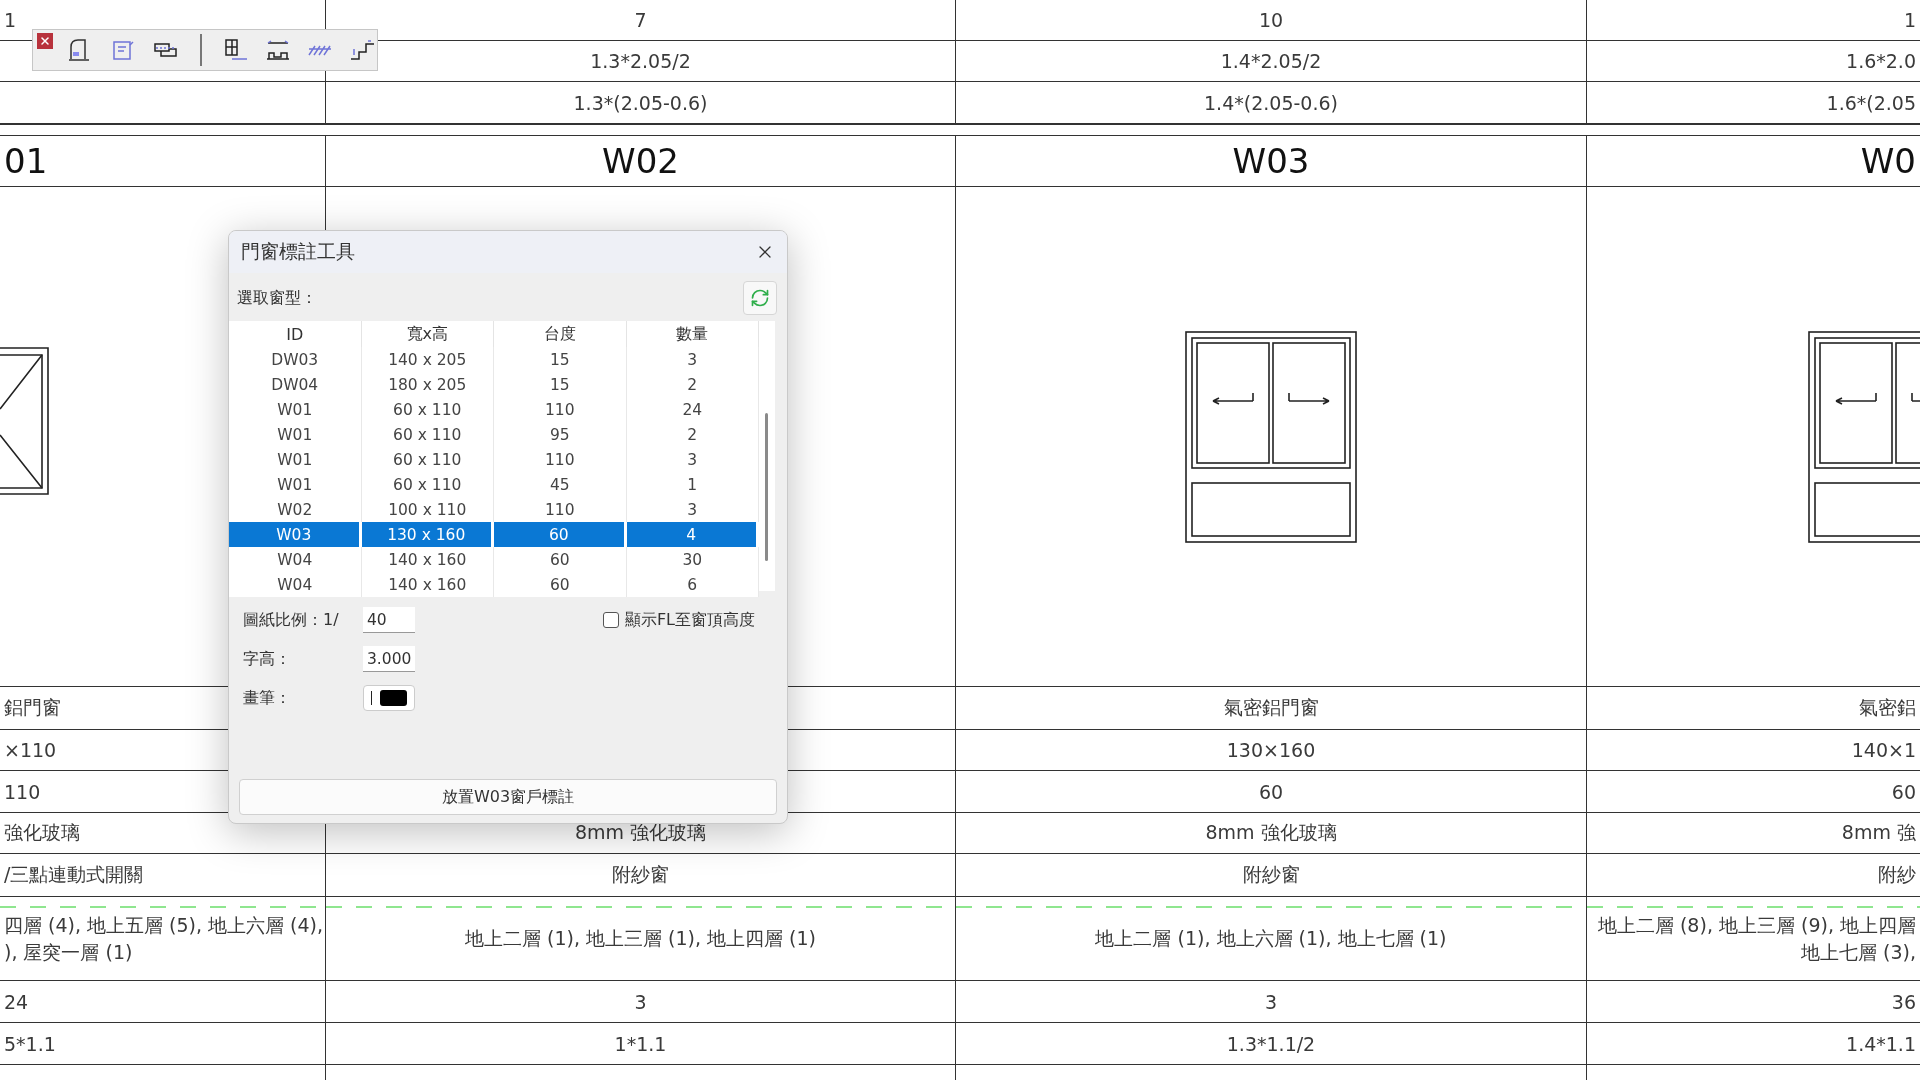 The height and width of the screenshot is (1080, 1920). Describe the element at coordinates (68, 952) in the screenshot. I see `table-cell-text: ), 屋突一層 (1)` at that location.